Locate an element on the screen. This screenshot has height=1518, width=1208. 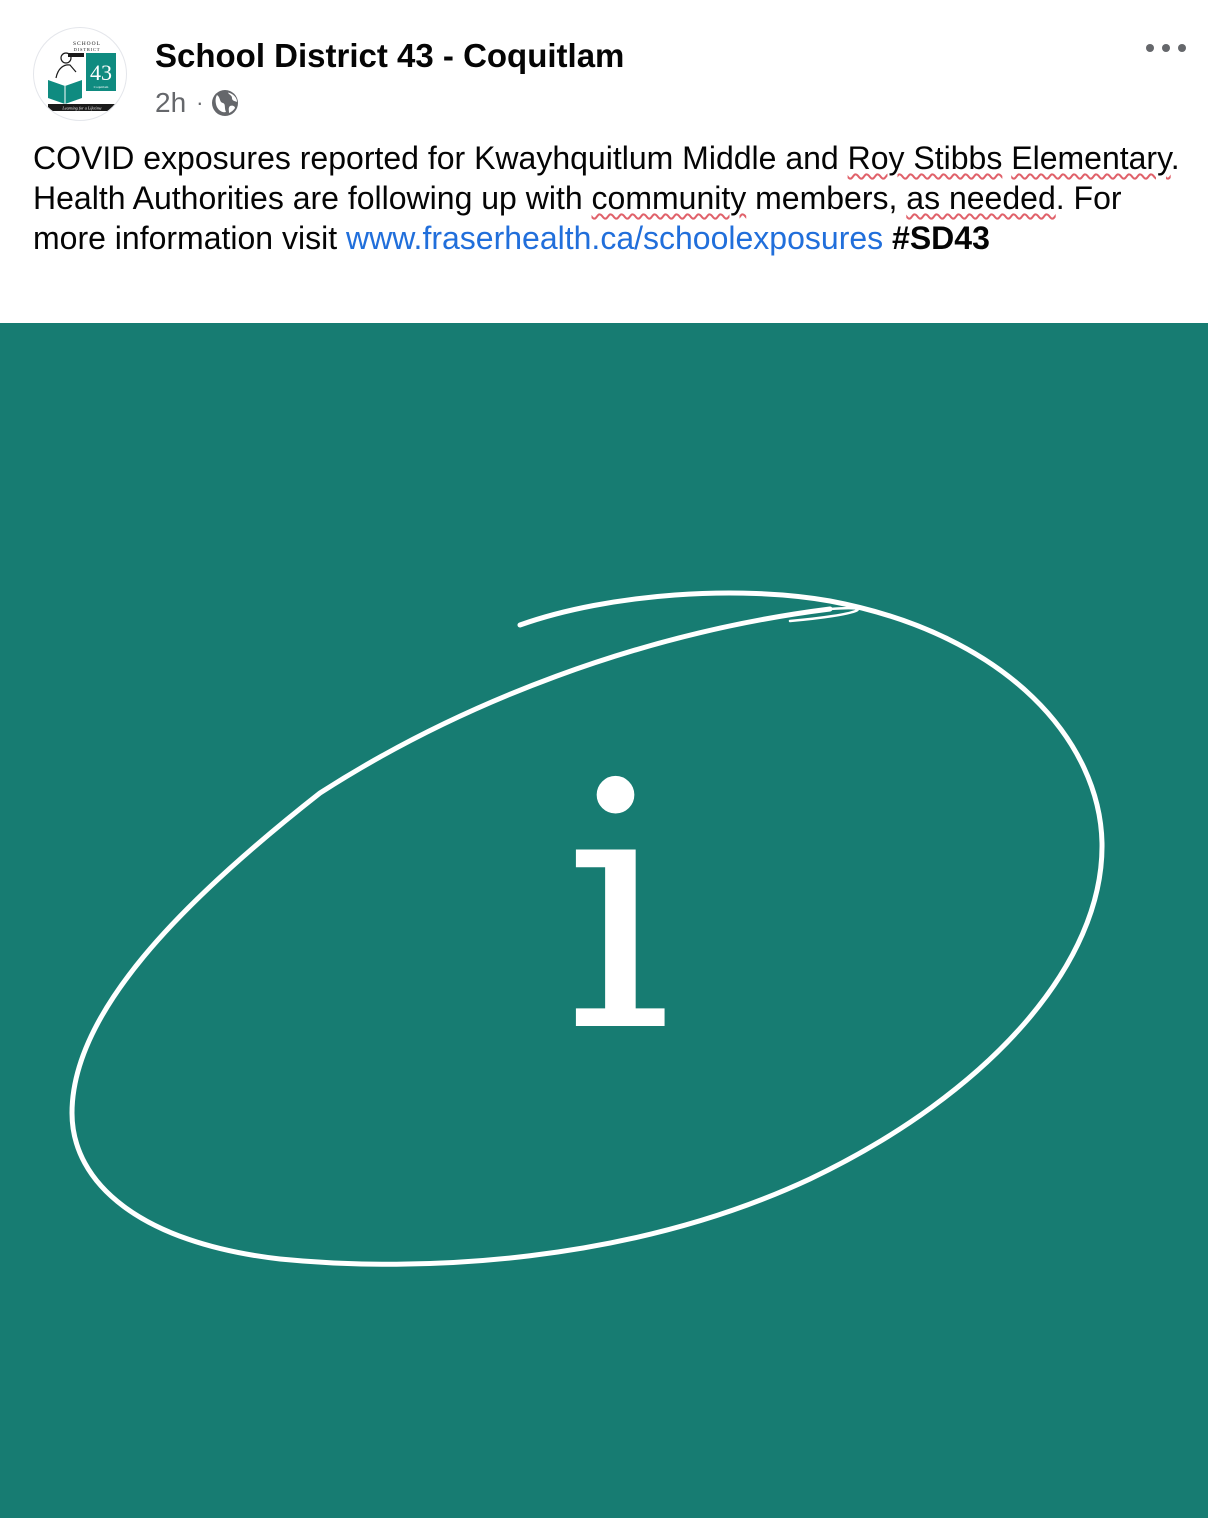
spellcheck-word: Elementary is located at coordinates (1091, 158).